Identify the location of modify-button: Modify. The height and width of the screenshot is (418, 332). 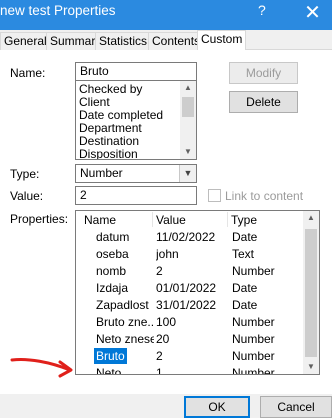
(263, 73).